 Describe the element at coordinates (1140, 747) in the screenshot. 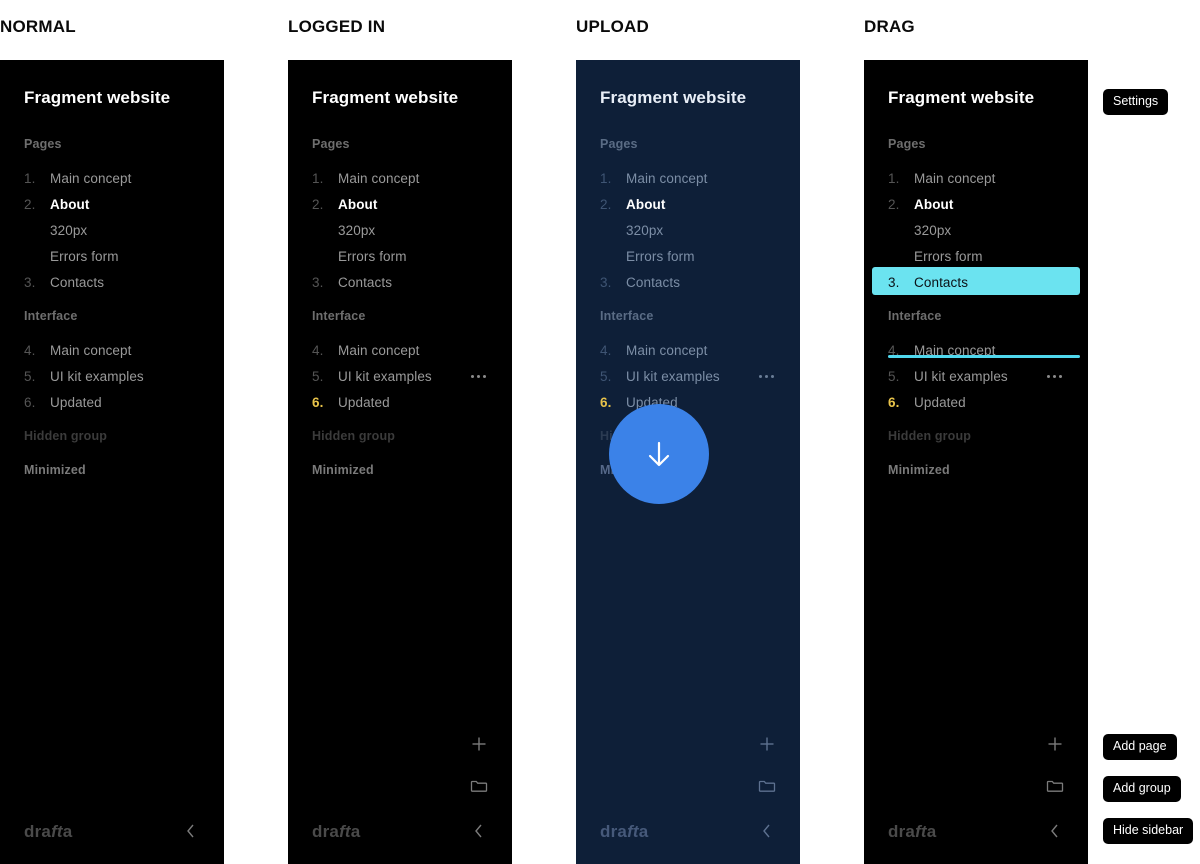

I see `tooltip-add-page: Add page` at that location.